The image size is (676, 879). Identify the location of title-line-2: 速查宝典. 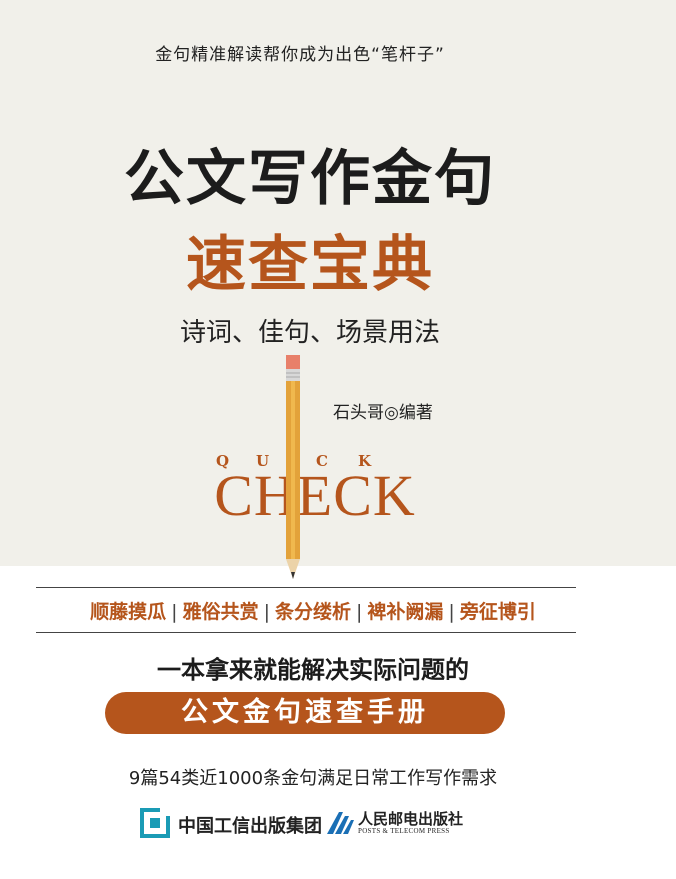
(310, 265).